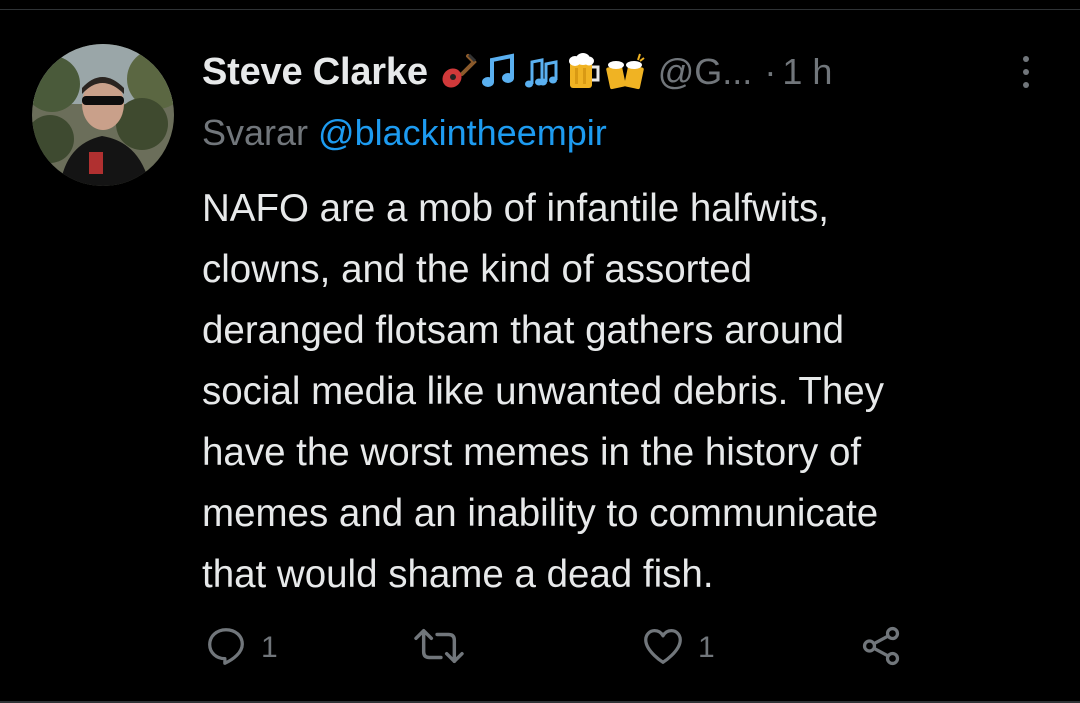  What do you see at coordinates (540, 9) in the screenshot?
I see `top-divider` at bounding box center [540, 9].